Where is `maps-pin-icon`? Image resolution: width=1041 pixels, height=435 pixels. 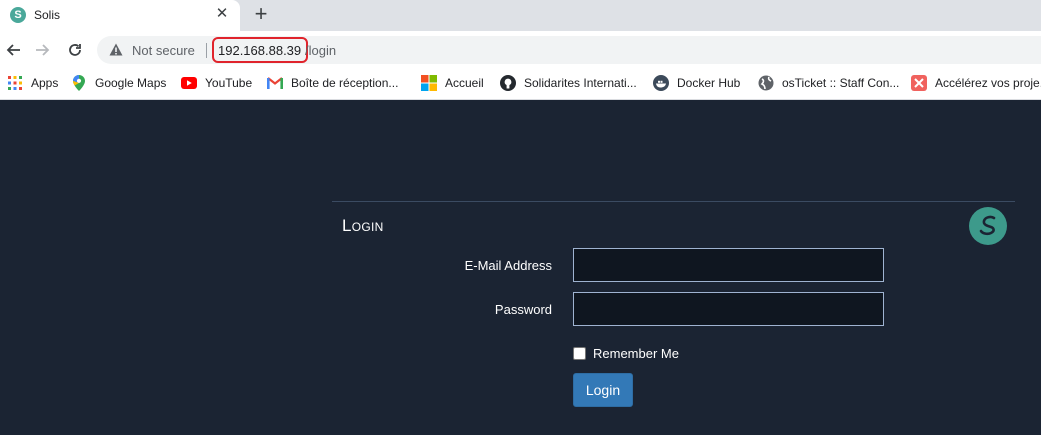
maps-pin-icon is located at coordinates (79, 83).